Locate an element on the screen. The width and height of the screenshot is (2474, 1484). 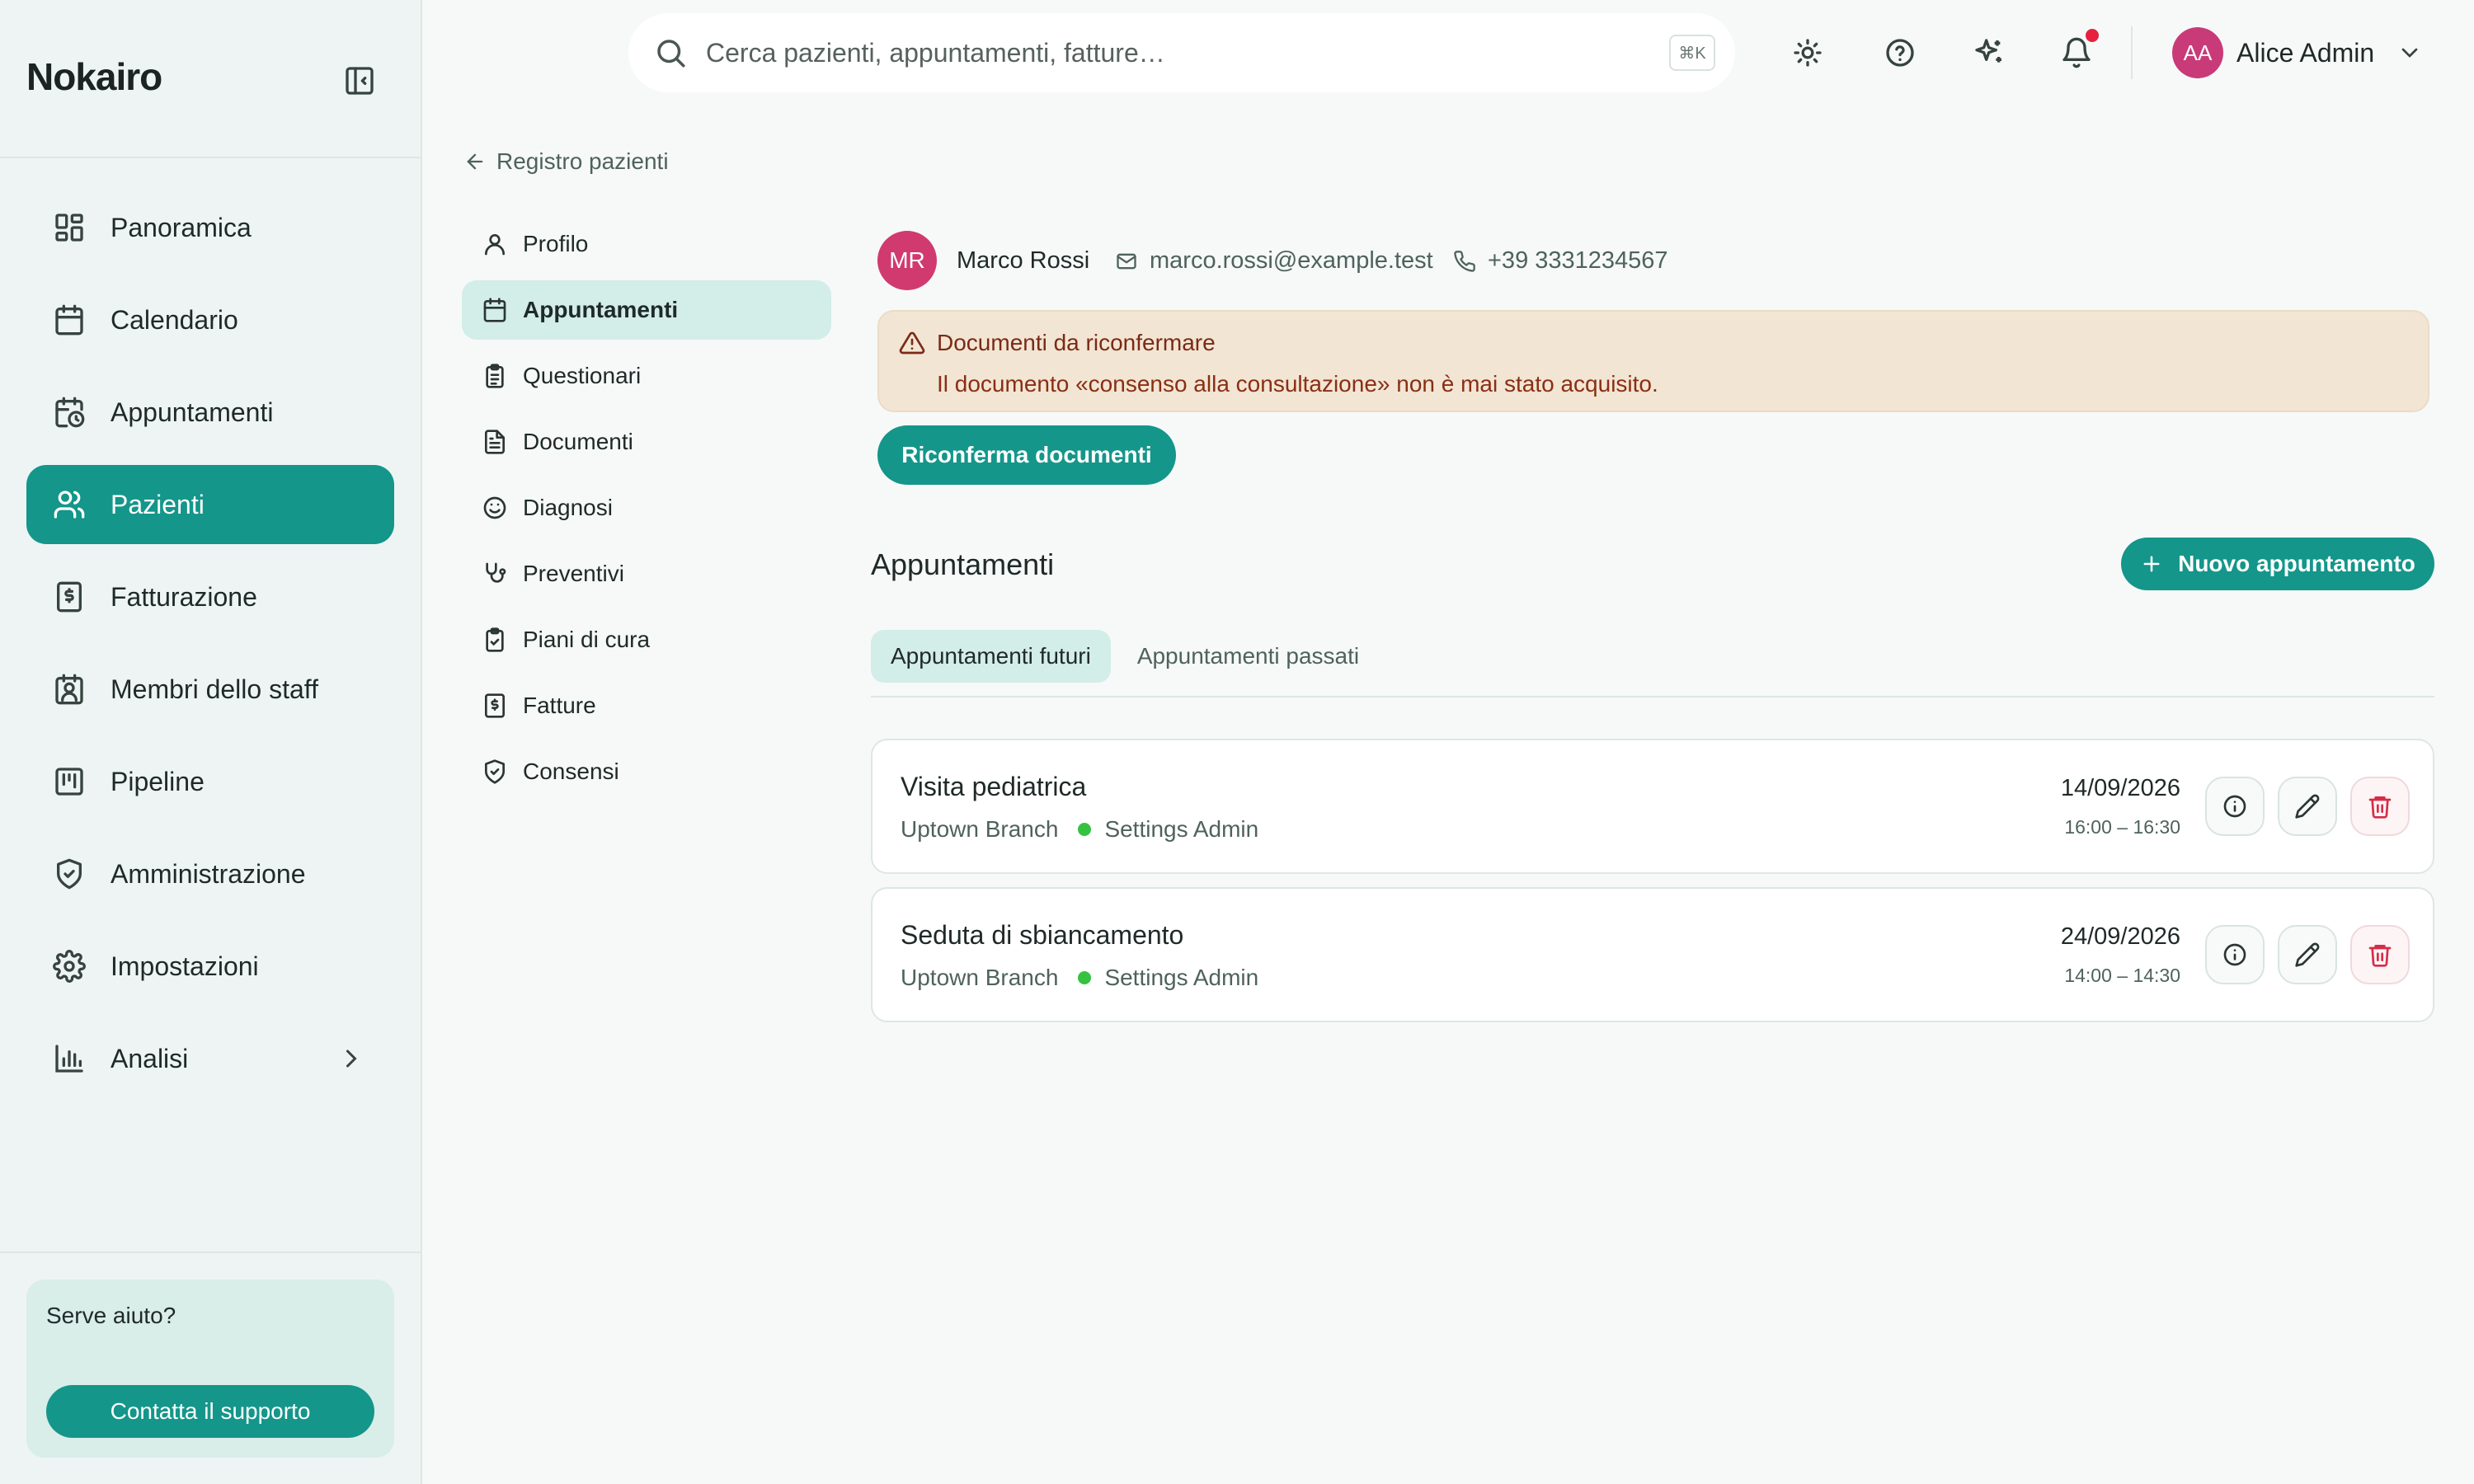
help-icon is located at coordinates (1900, 52).